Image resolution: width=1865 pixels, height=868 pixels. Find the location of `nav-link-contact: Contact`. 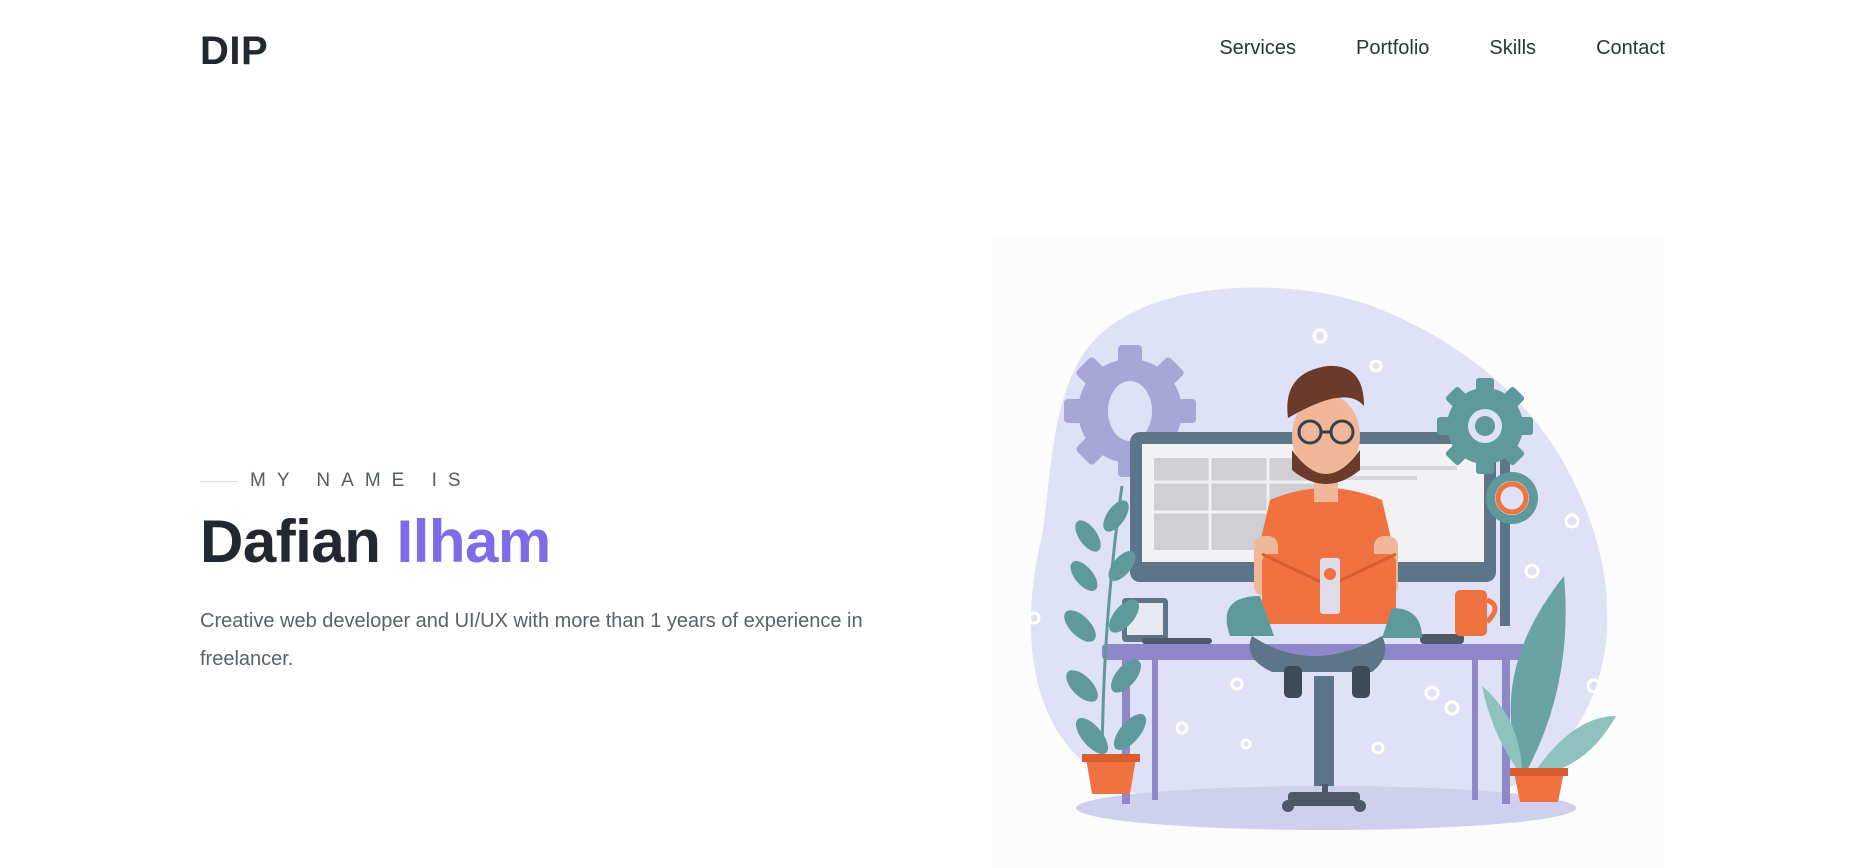

nav-link-contact: Contact is located at coordinates (1620, 48).